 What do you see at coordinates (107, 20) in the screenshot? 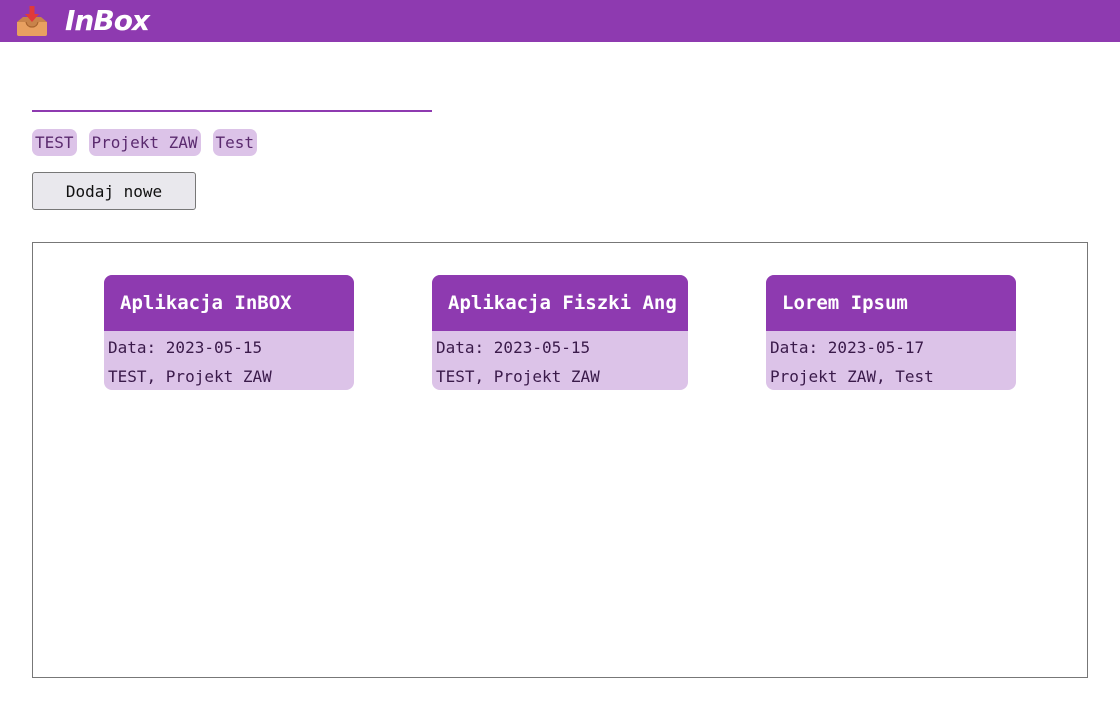
I see `app-title: InBox` at bounding box center [107, 20].